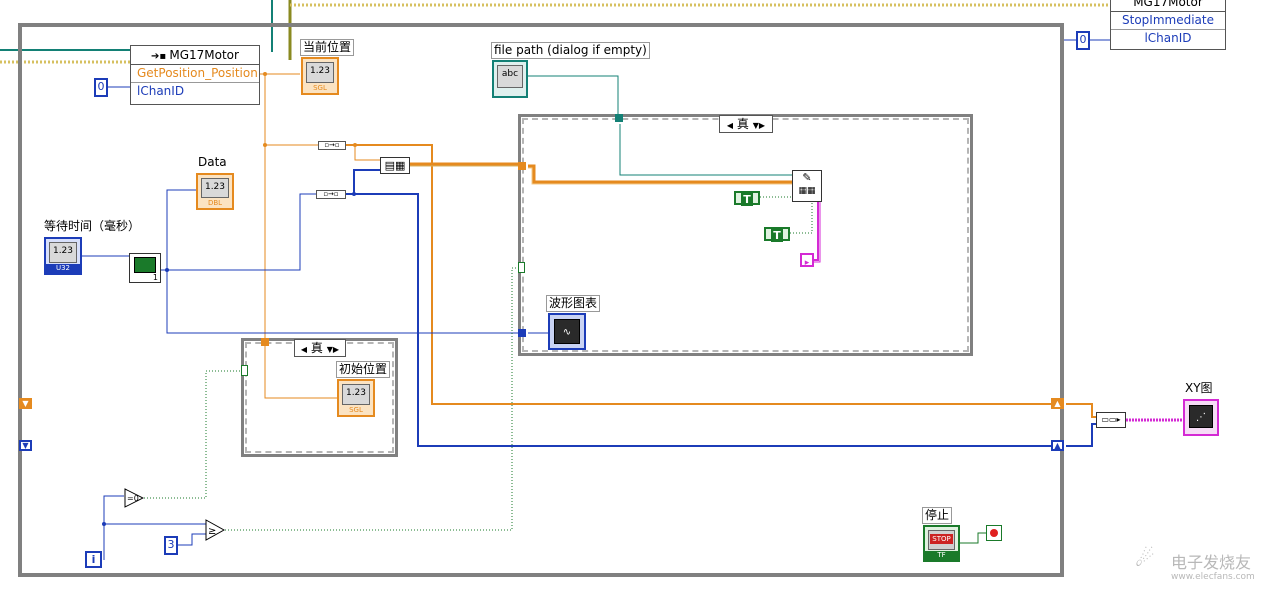 The height and width of the screenshot is (597, 1280). What do you see at coordinates (745, 235) in the screenshot?
I see `write-case-structure` at bounding box center [745, 235].